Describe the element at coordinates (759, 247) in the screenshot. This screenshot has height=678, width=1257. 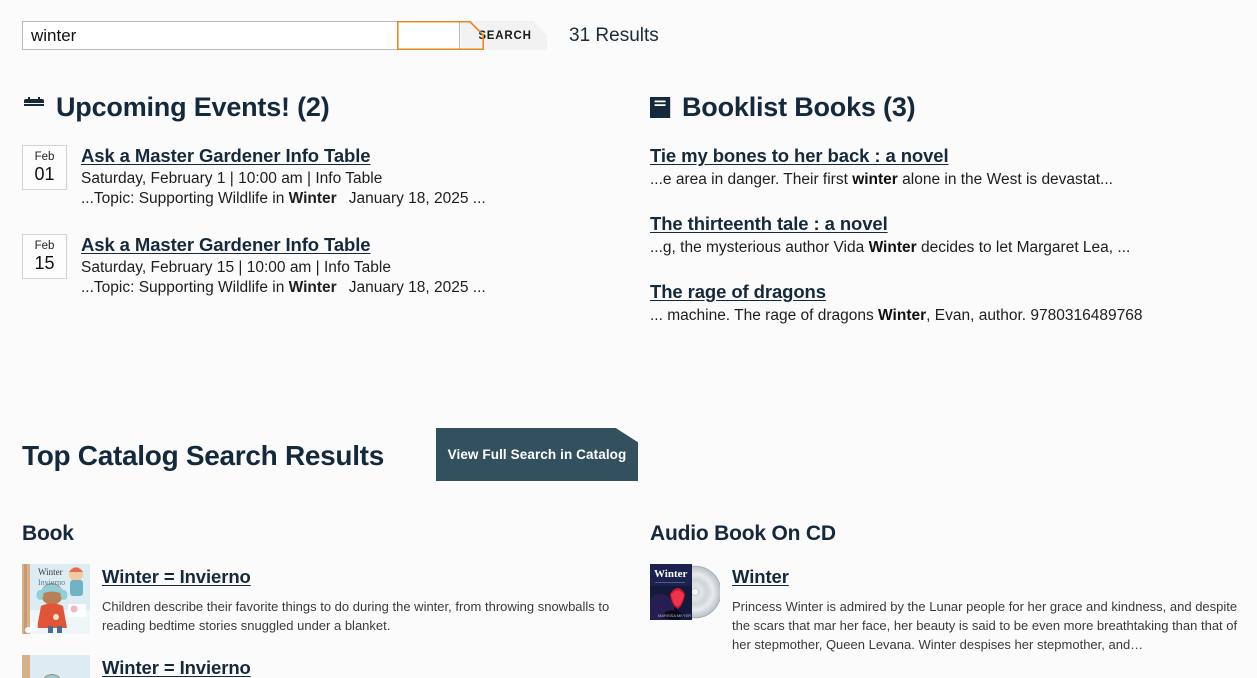
I see `booklist-snippet-pre: ...g, the mysterious author Vida` at that location.